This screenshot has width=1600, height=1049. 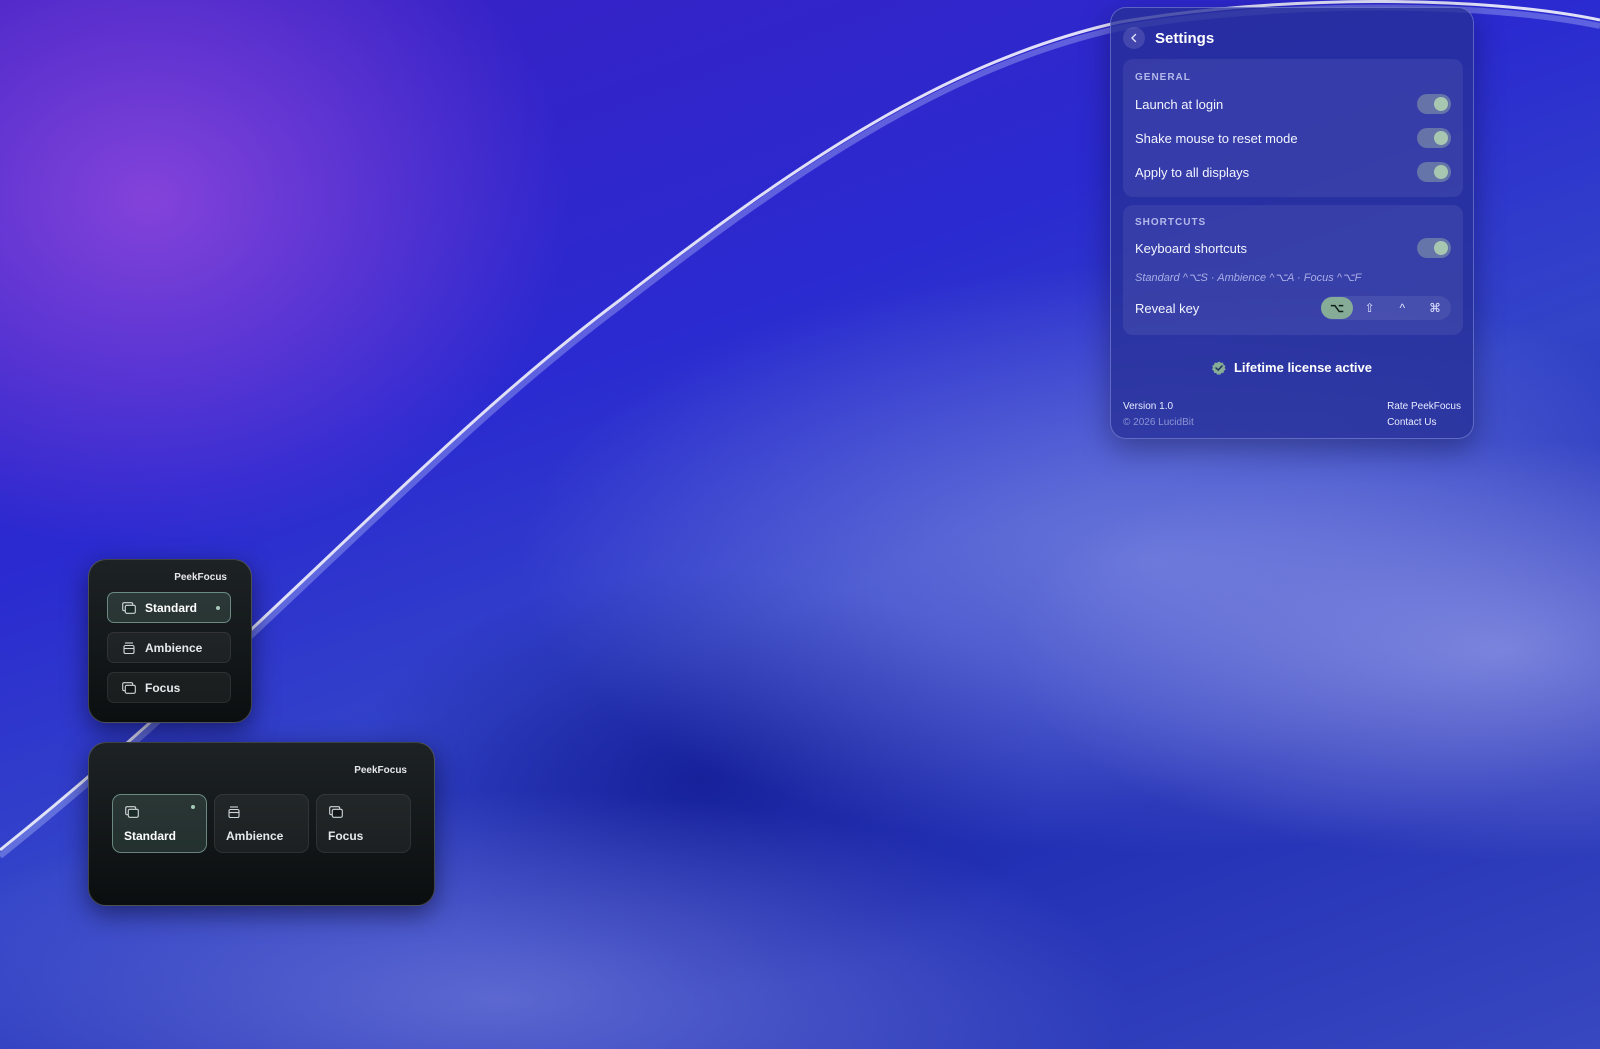 What do you see at coordinates (1293, 172) in the screenshot?
I see `apply-all-displays-row: Apply to all displays` at bounding box center [1293, 172].